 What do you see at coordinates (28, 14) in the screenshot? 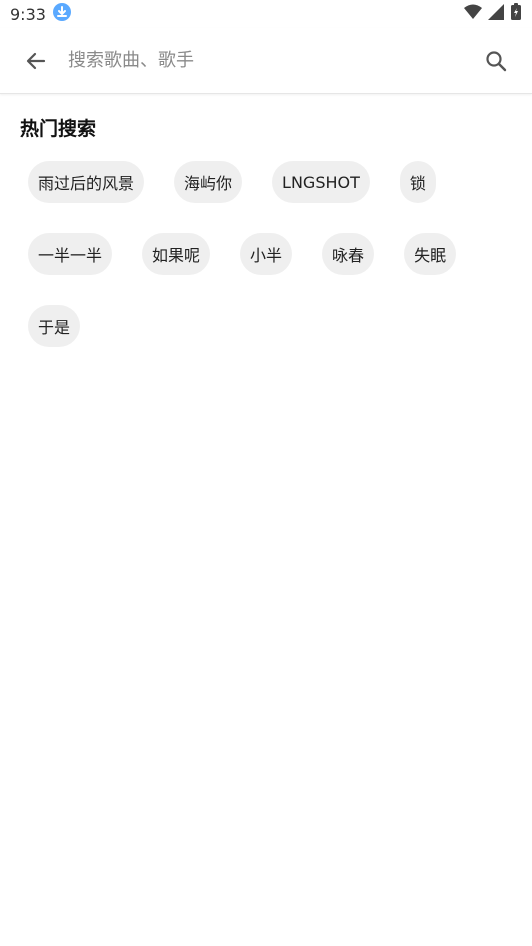
I see `status-time: 9:33` at bounding box center [28, 14].